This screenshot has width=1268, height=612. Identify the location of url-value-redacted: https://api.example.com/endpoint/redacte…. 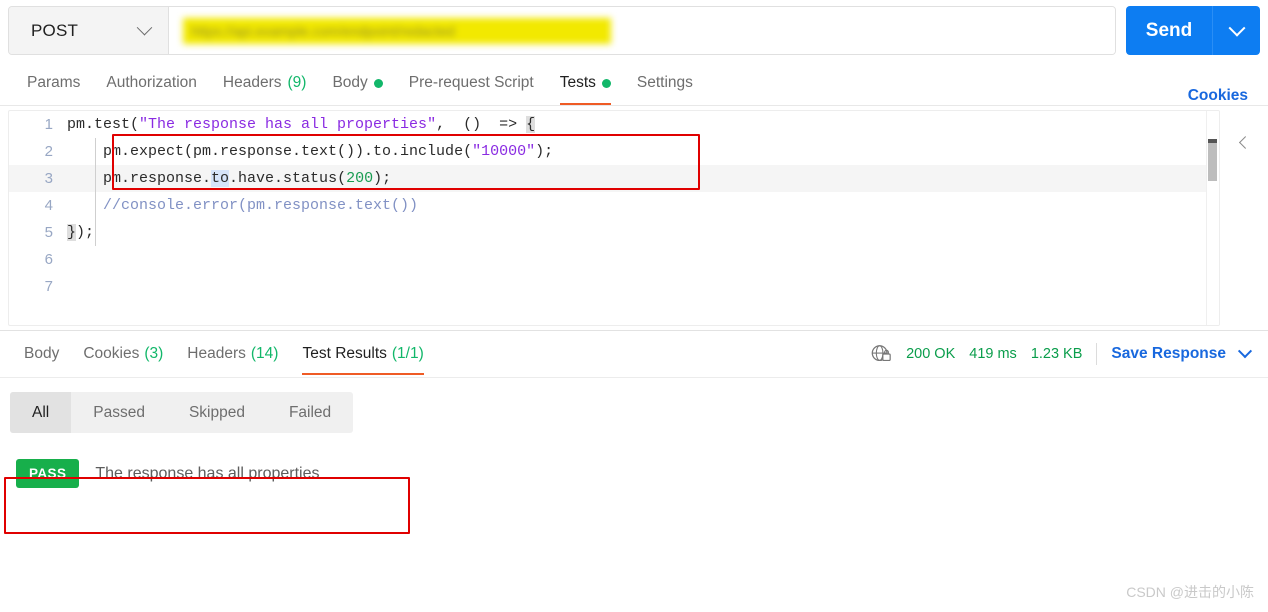
(397, 30).